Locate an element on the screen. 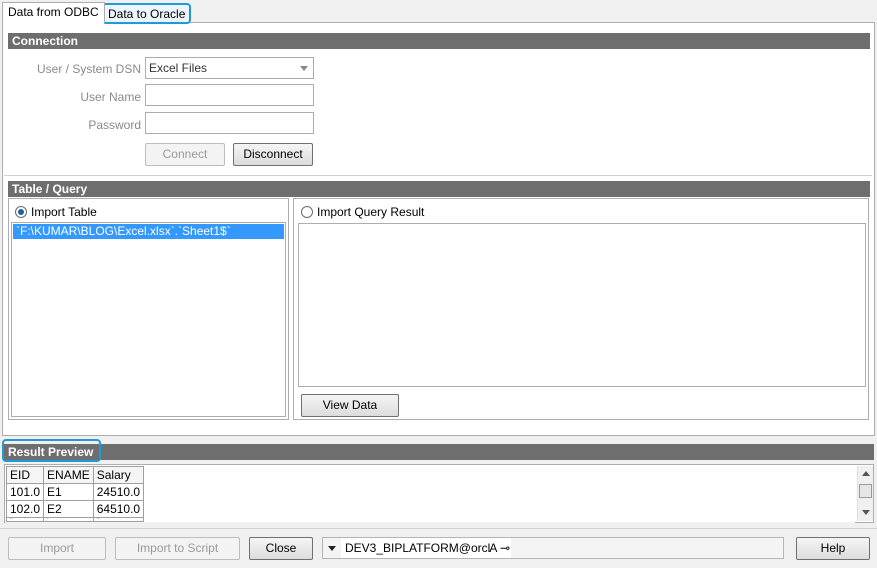  connection-value-box: DEV3_BIPLATFORM@orcl A ⊸ is located at coordinates (426, 548).